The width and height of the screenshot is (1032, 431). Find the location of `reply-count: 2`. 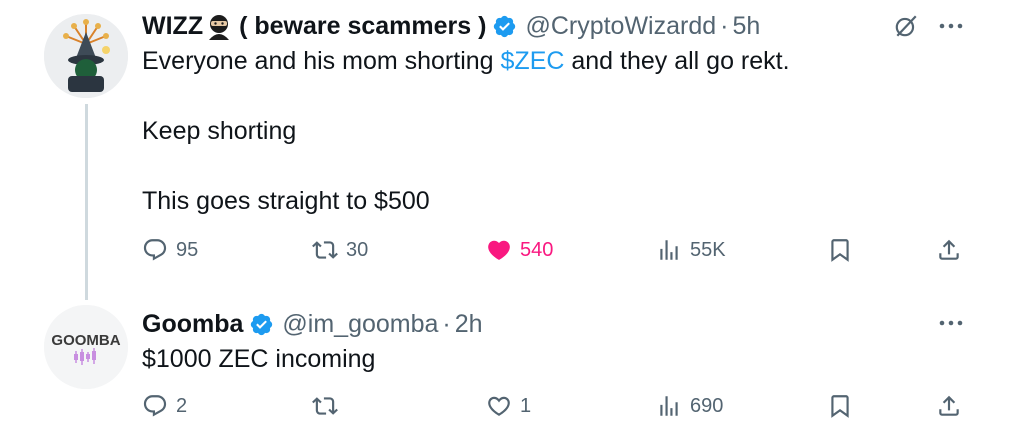

reply-count: 2 is located at coordinates (182, 405).